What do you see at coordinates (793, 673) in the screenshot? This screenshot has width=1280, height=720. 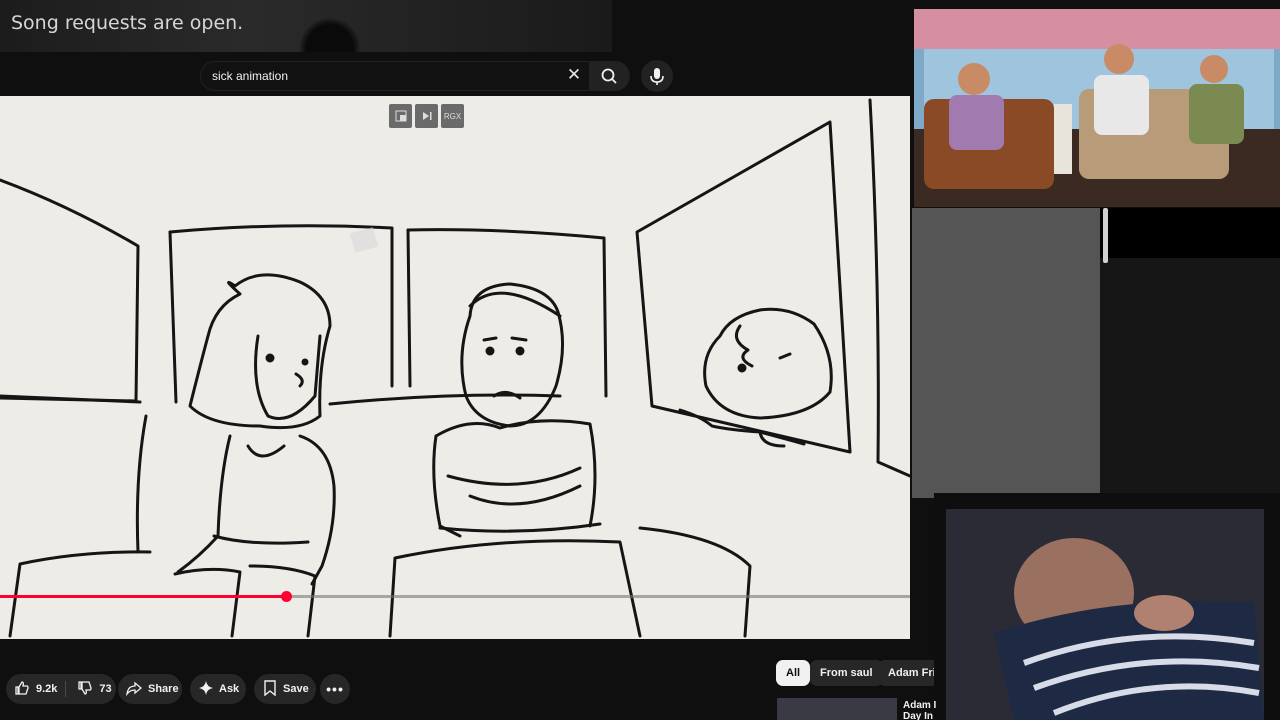 I see `filter-chip-all: All` at bounding box center [793, 673].